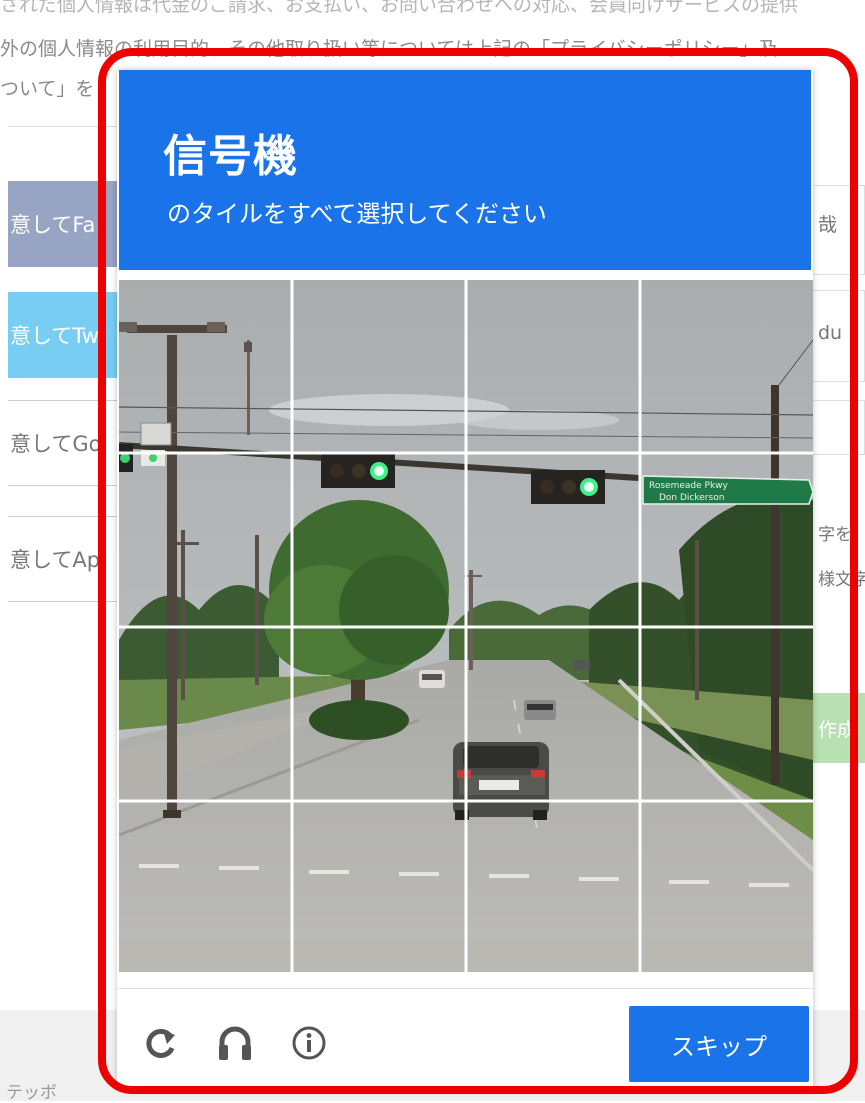 The height and width of the screenshot is (1103, 865). What do you see at coordinates (31, 1093) in the screenshot?
I see `footer-text: テッボ` at bounding box center [31, 1093].